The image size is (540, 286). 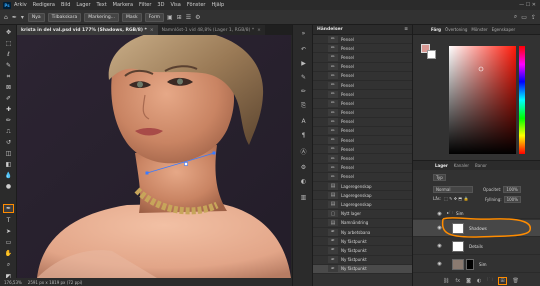 What do you see at coordinates (476, 228) in the screenshot?
I see `layer-row-selected: ◉ Shadows` at bounding box center [476, 228].